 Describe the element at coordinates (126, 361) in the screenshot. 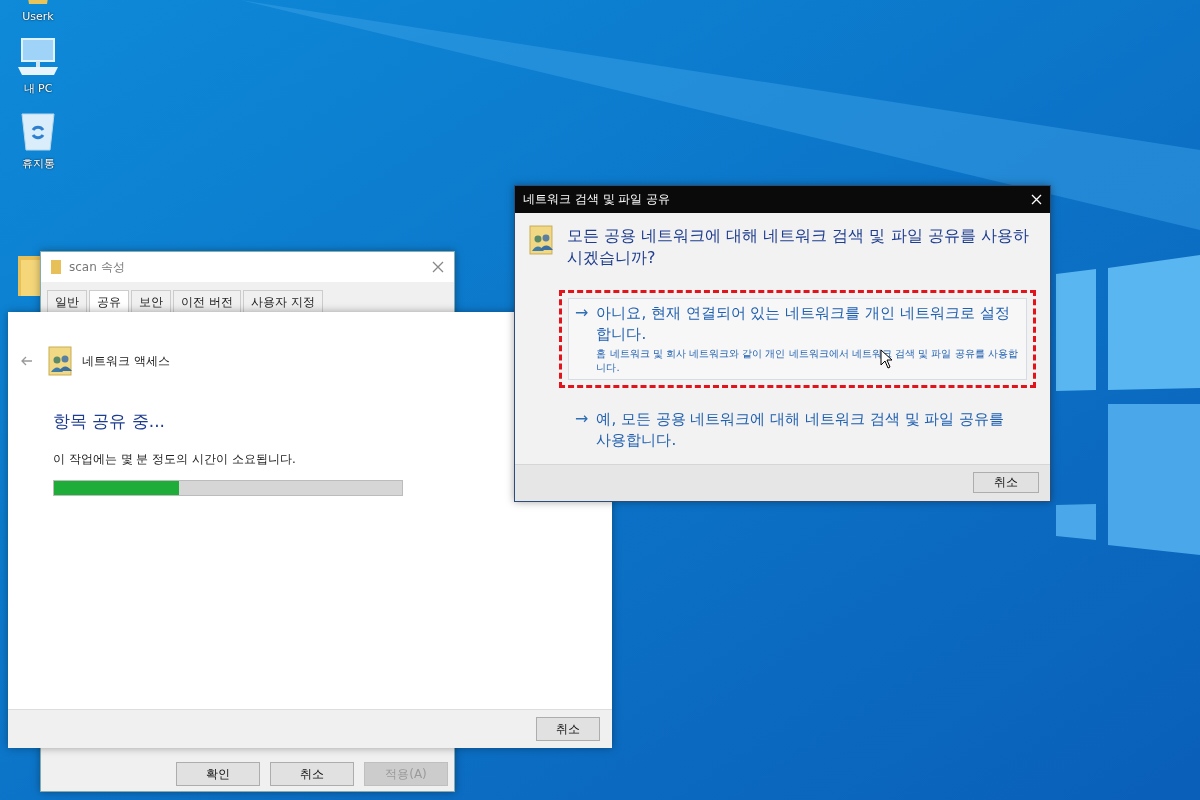

I see `wizard-title: 네트워크 액세스` at that location.